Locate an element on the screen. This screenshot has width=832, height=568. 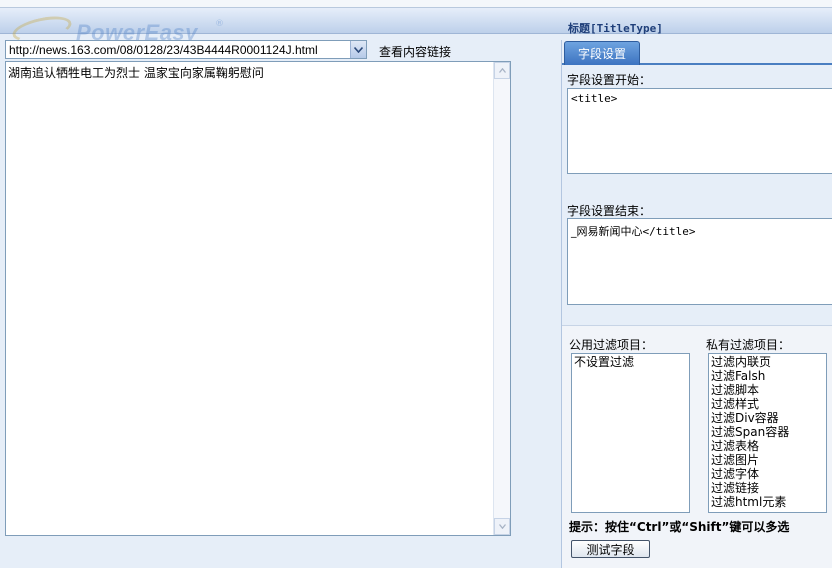
view-content-link: 查看内容链接 is located at coordinates (415, 51).